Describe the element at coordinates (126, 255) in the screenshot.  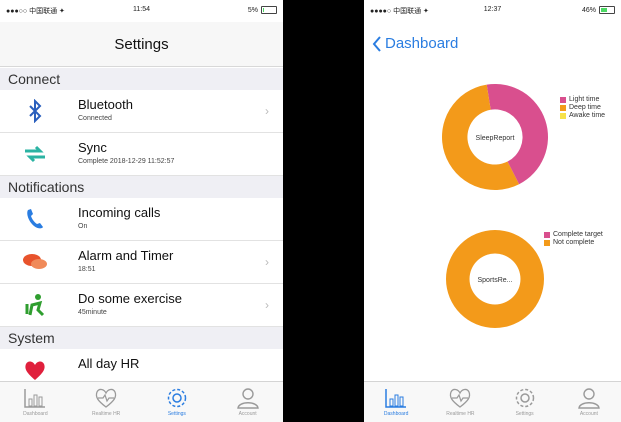
I see `row-title: Alarm and Timer` at that location.